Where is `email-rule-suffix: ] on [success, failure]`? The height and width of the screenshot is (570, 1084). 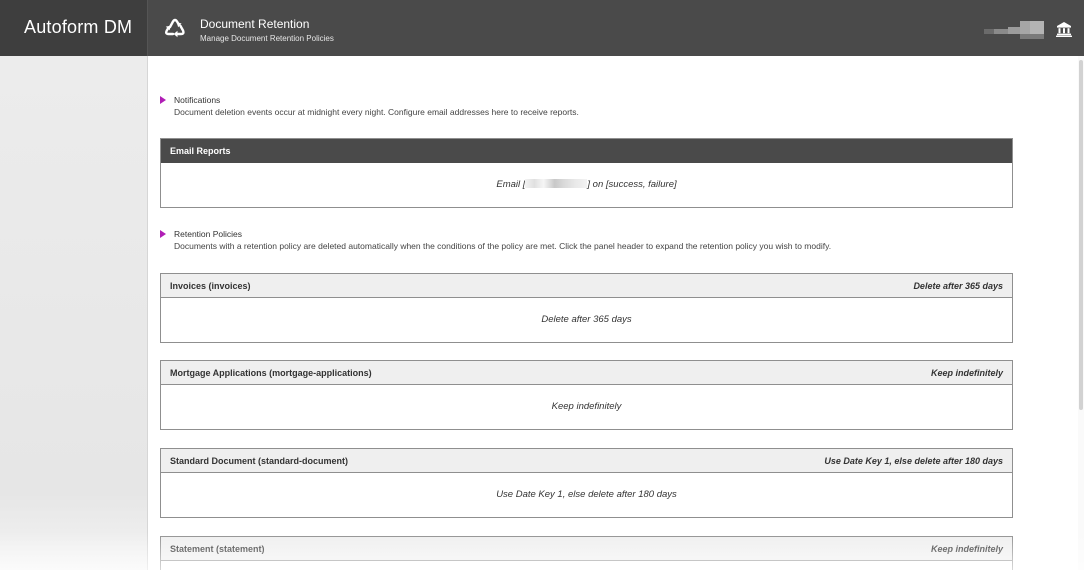 email-rule-suffix: ] on [success, failure] is located at coordinates (632, 184).